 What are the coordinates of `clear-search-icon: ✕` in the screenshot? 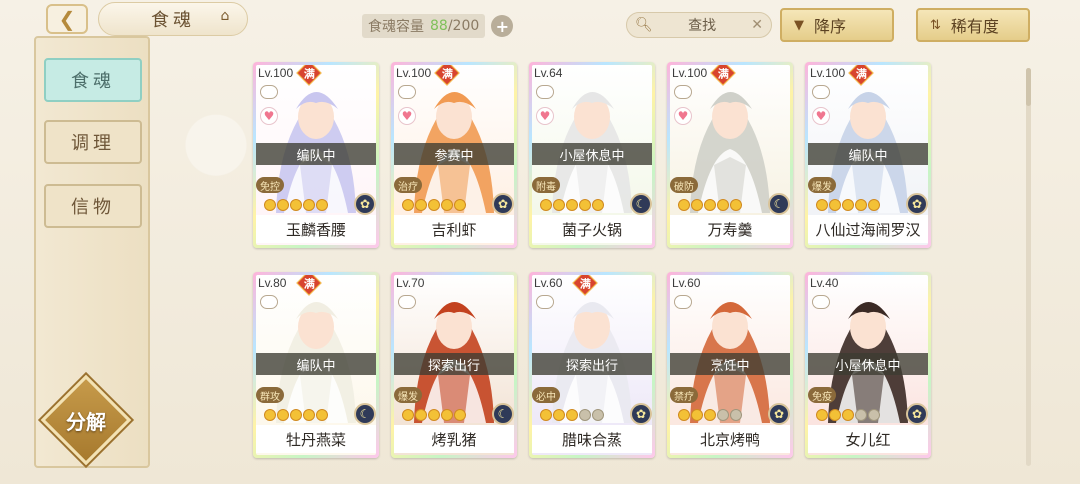 It's located at (757, 25).